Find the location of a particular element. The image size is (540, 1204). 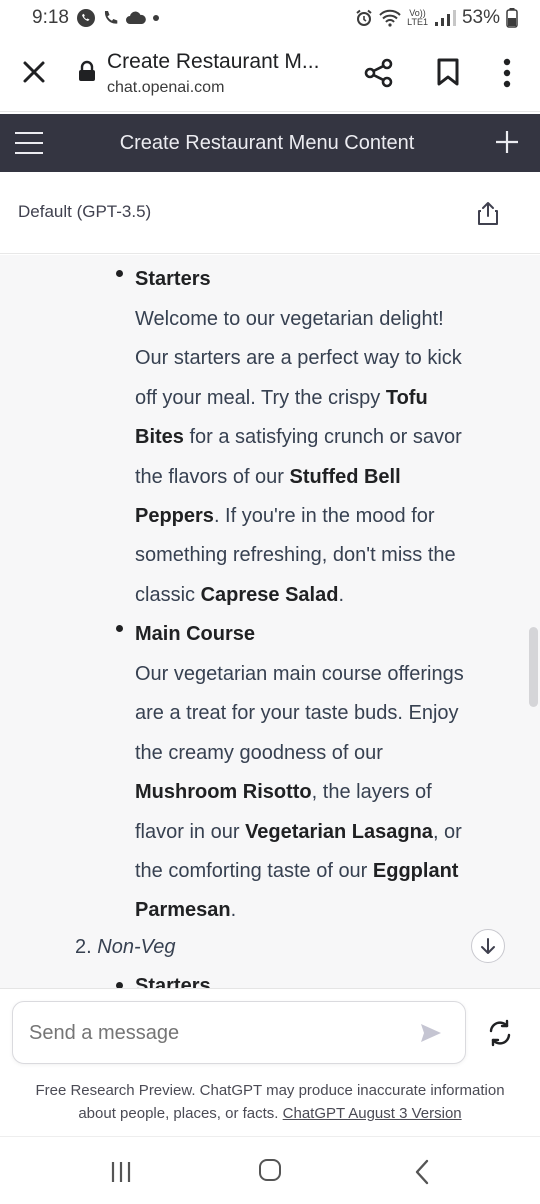

wifi-icon is located at coordinates (390, 18).